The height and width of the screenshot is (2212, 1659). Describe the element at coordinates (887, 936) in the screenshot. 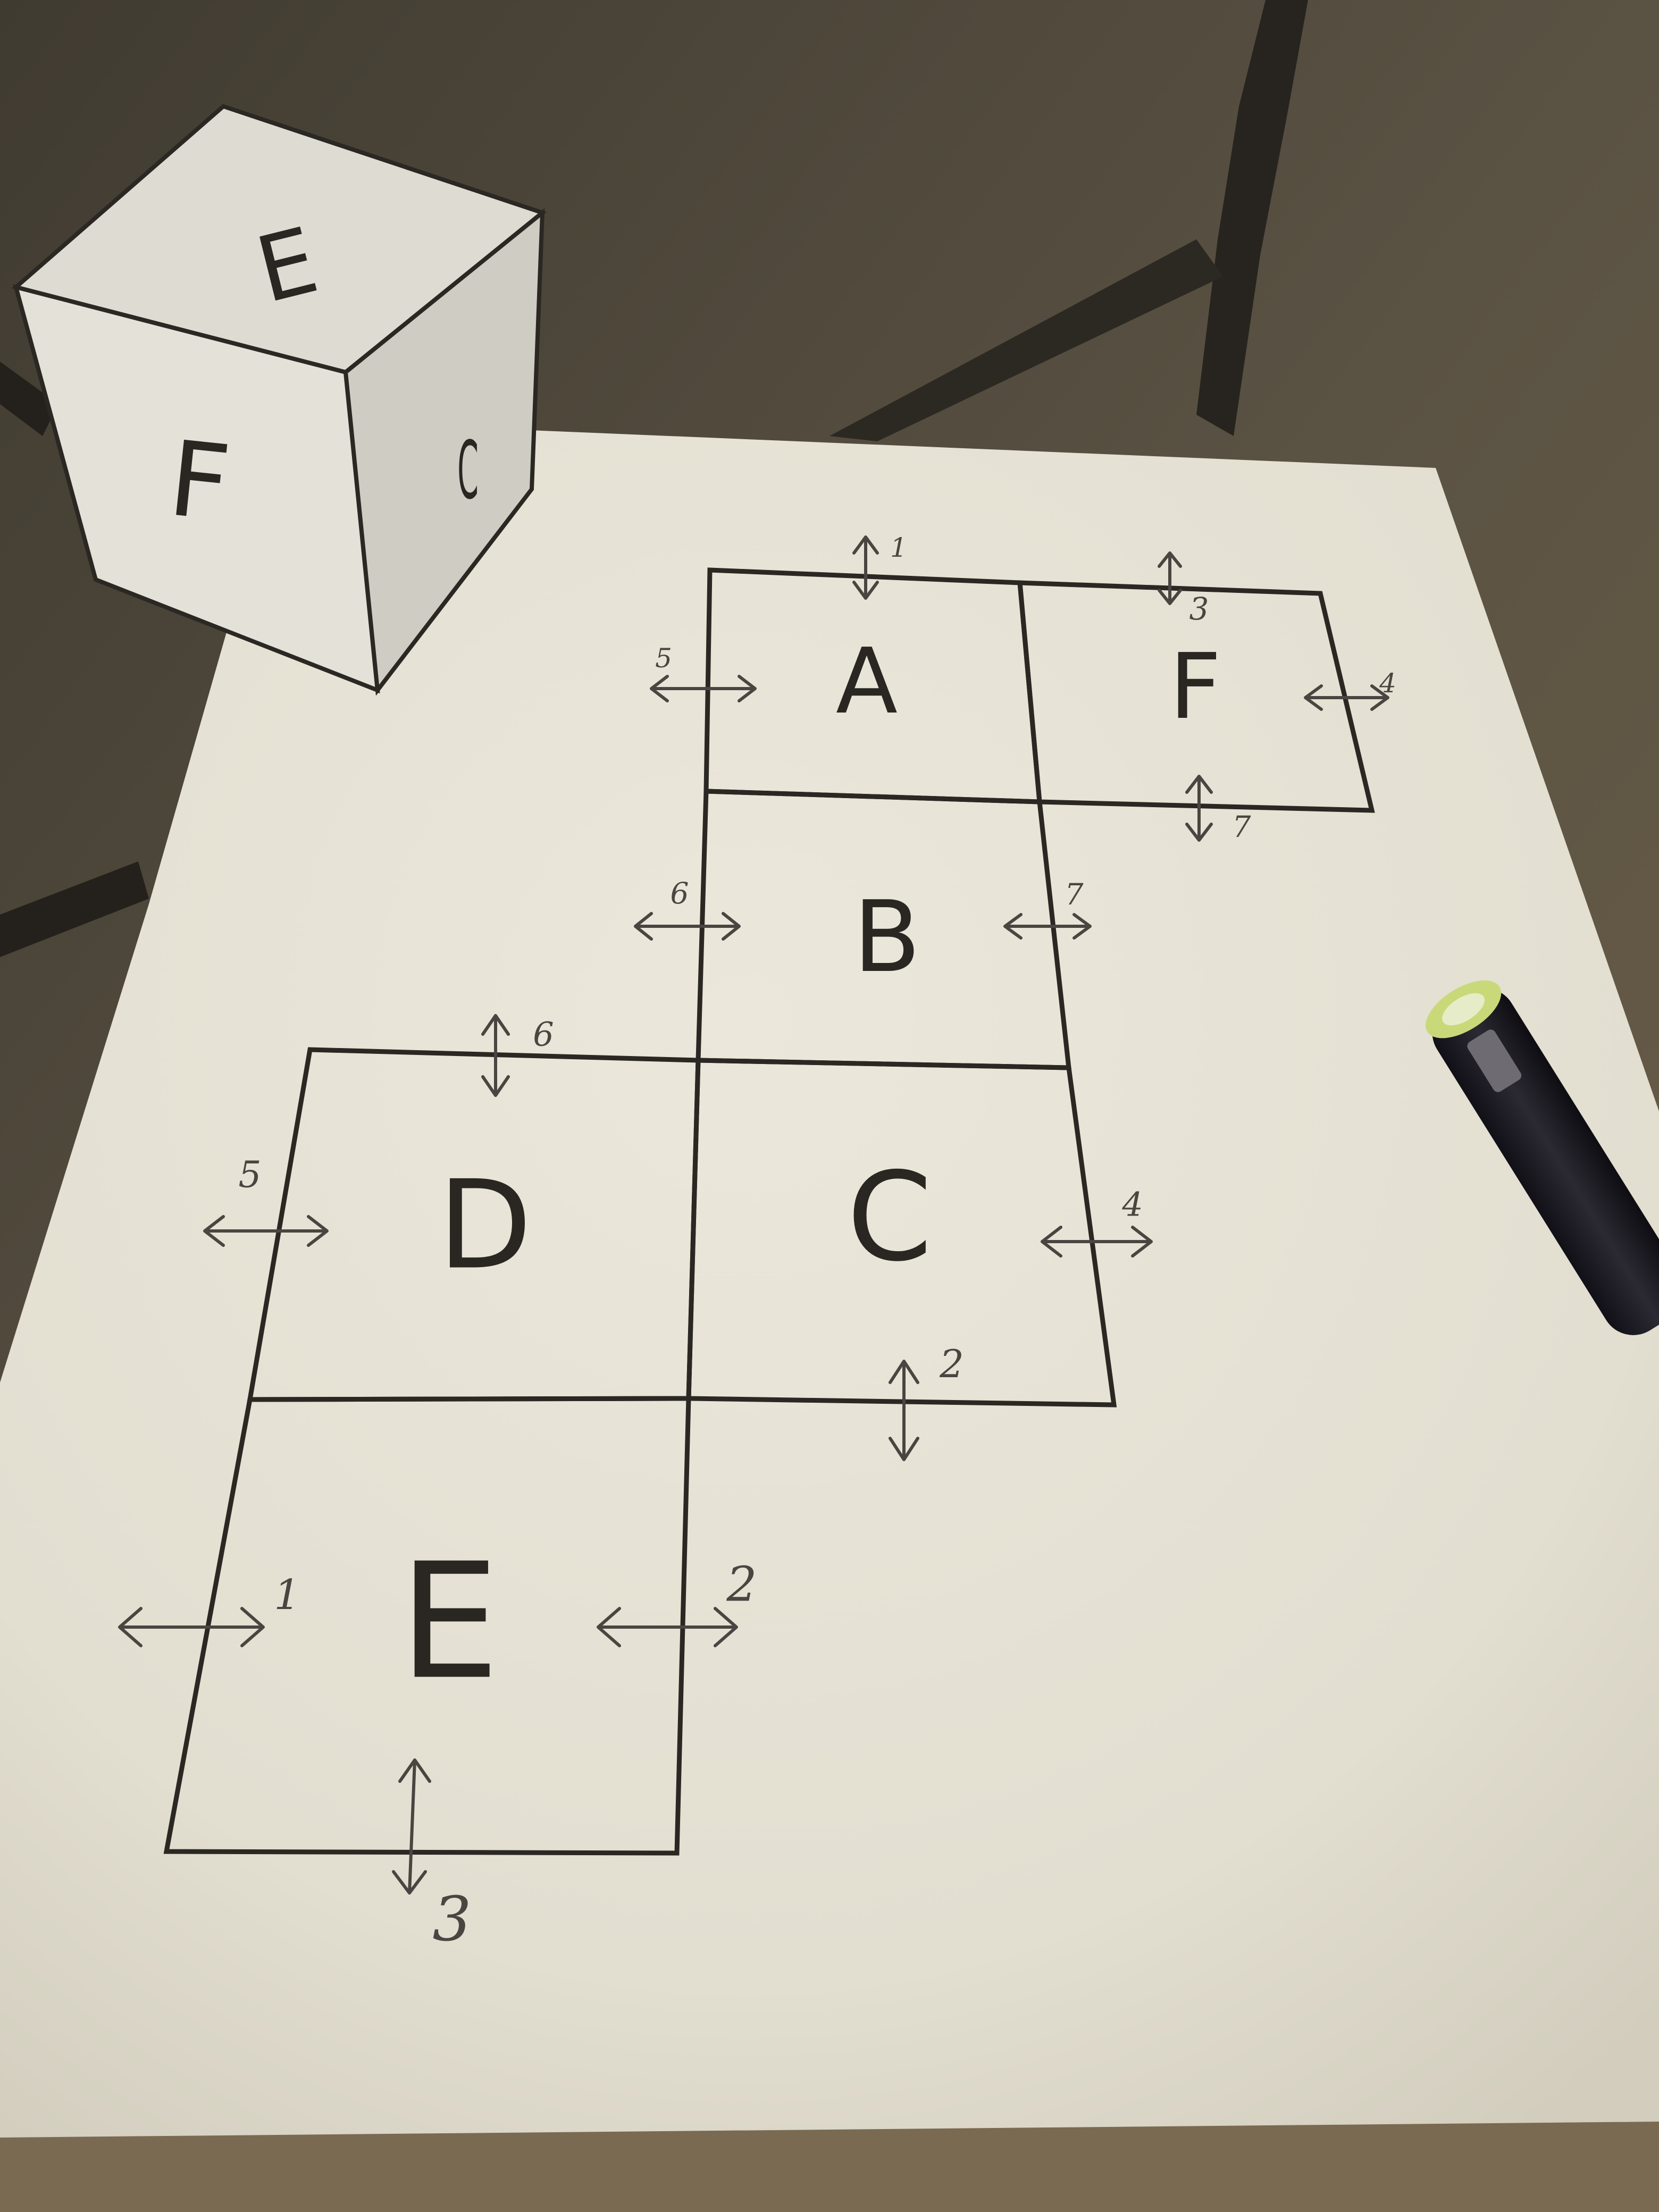

I see `net-face-b: B` at that location.